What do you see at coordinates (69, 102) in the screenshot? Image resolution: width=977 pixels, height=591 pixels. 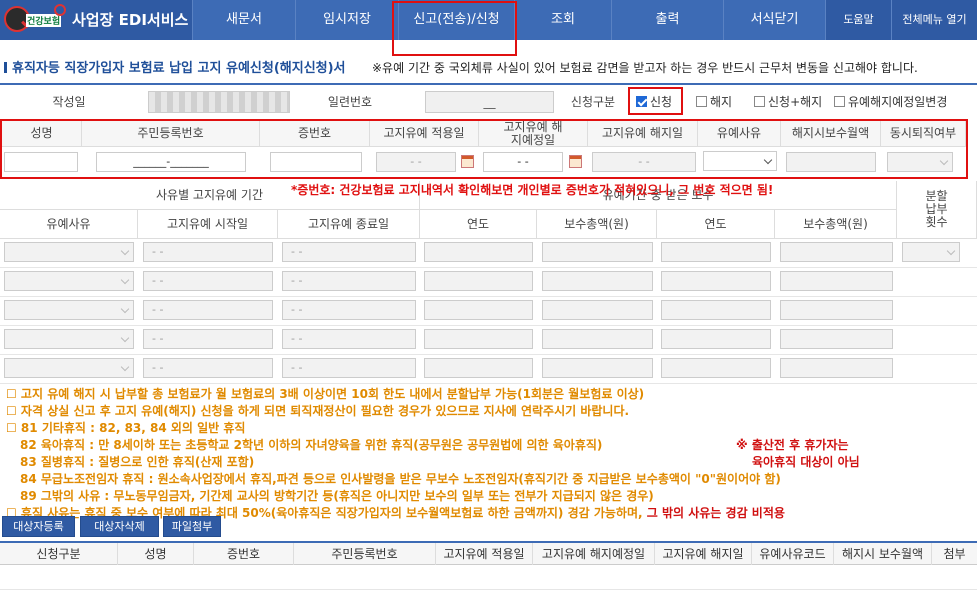 I see `written-date-label: 작성일` at bounding box center [69, 102].